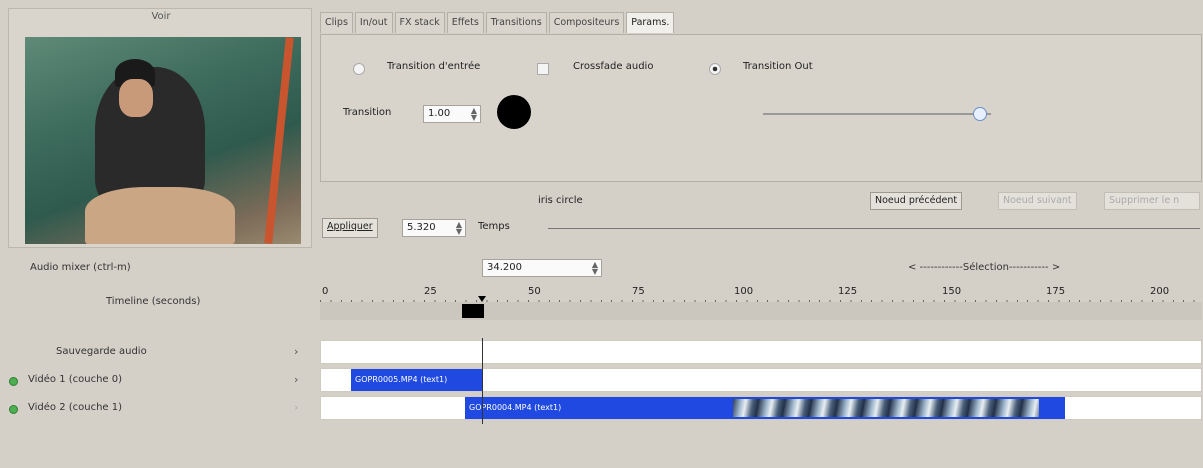 The image size is (1203, 468). I want to click on preview-title: Voir, so click(161, 16).